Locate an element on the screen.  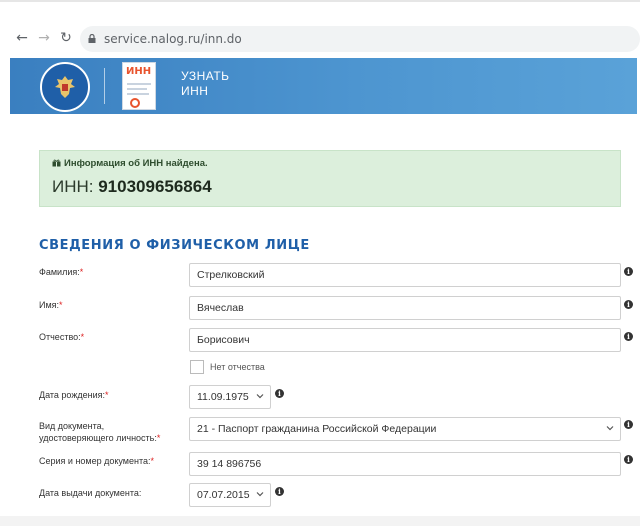
inn-value: 910309656864 is located at coordinates (155, 186).